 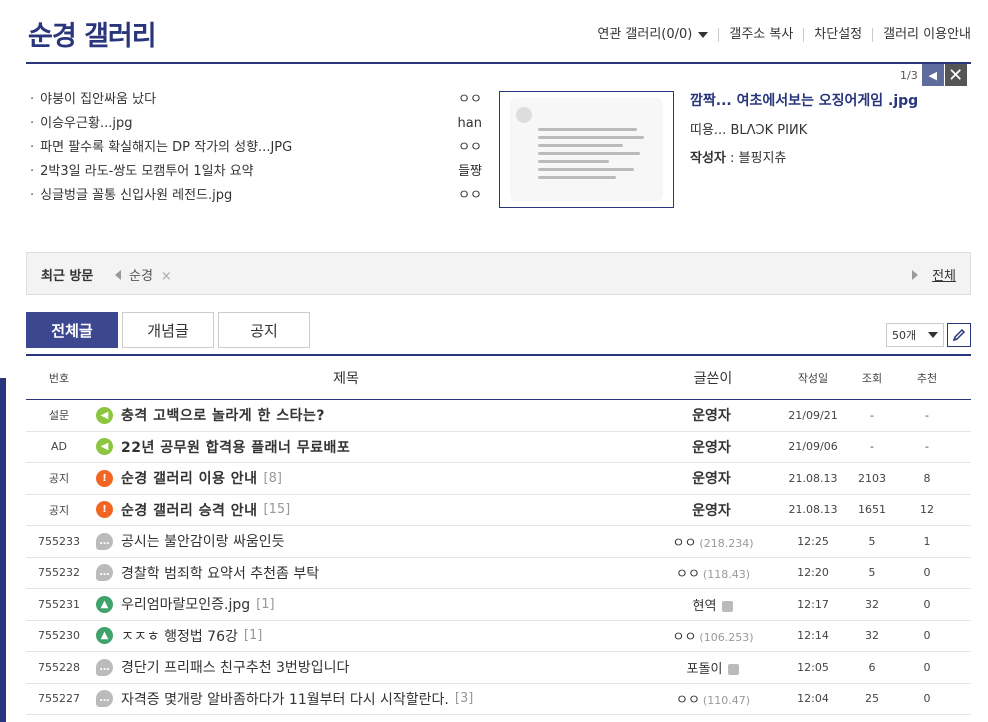 What do you see at coordinates (813, 415) in the screenshot?
I see `post-date: 21/09/21` at bounding box center [813, 415].